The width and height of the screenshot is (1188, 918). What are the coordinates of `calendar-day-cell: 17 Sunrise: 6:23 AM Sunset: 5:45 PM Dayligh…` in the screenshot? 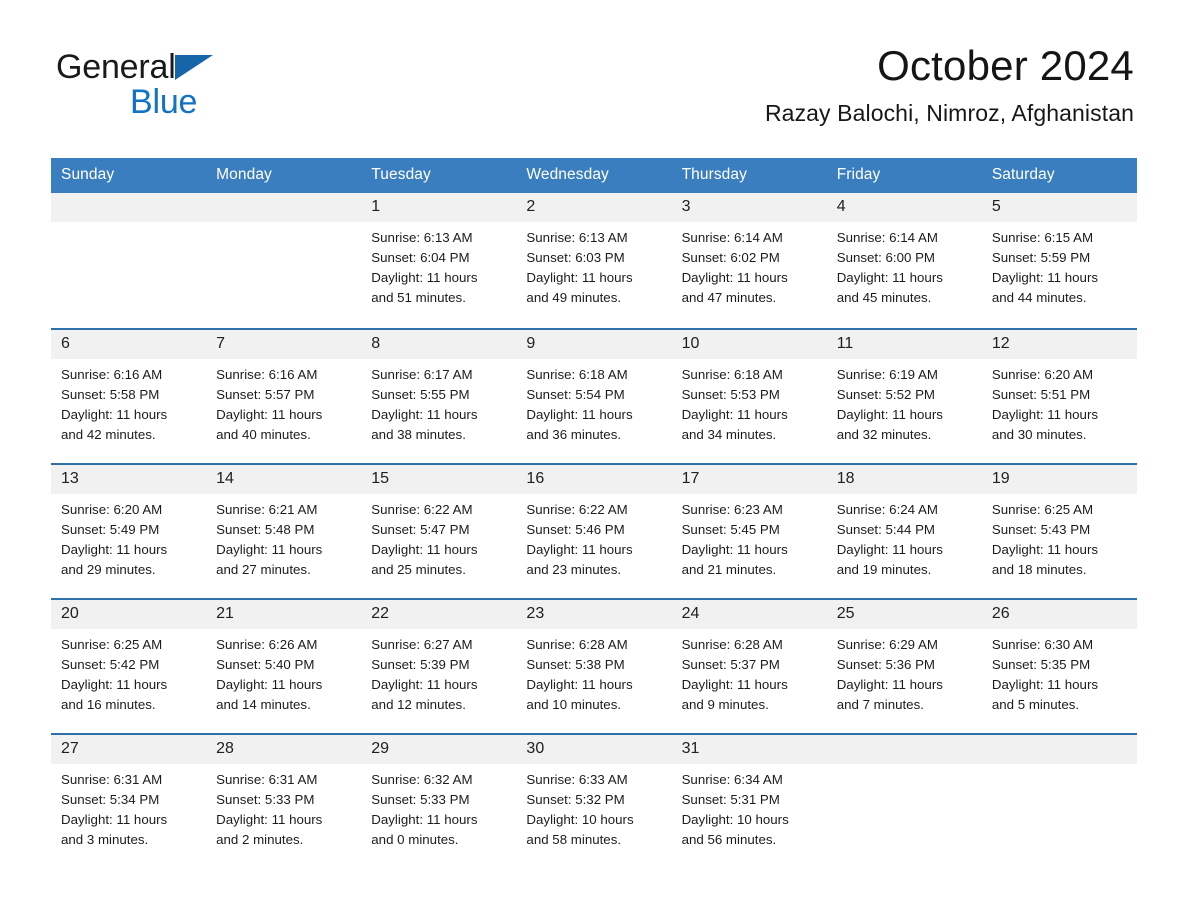 It's located at (749, 530).